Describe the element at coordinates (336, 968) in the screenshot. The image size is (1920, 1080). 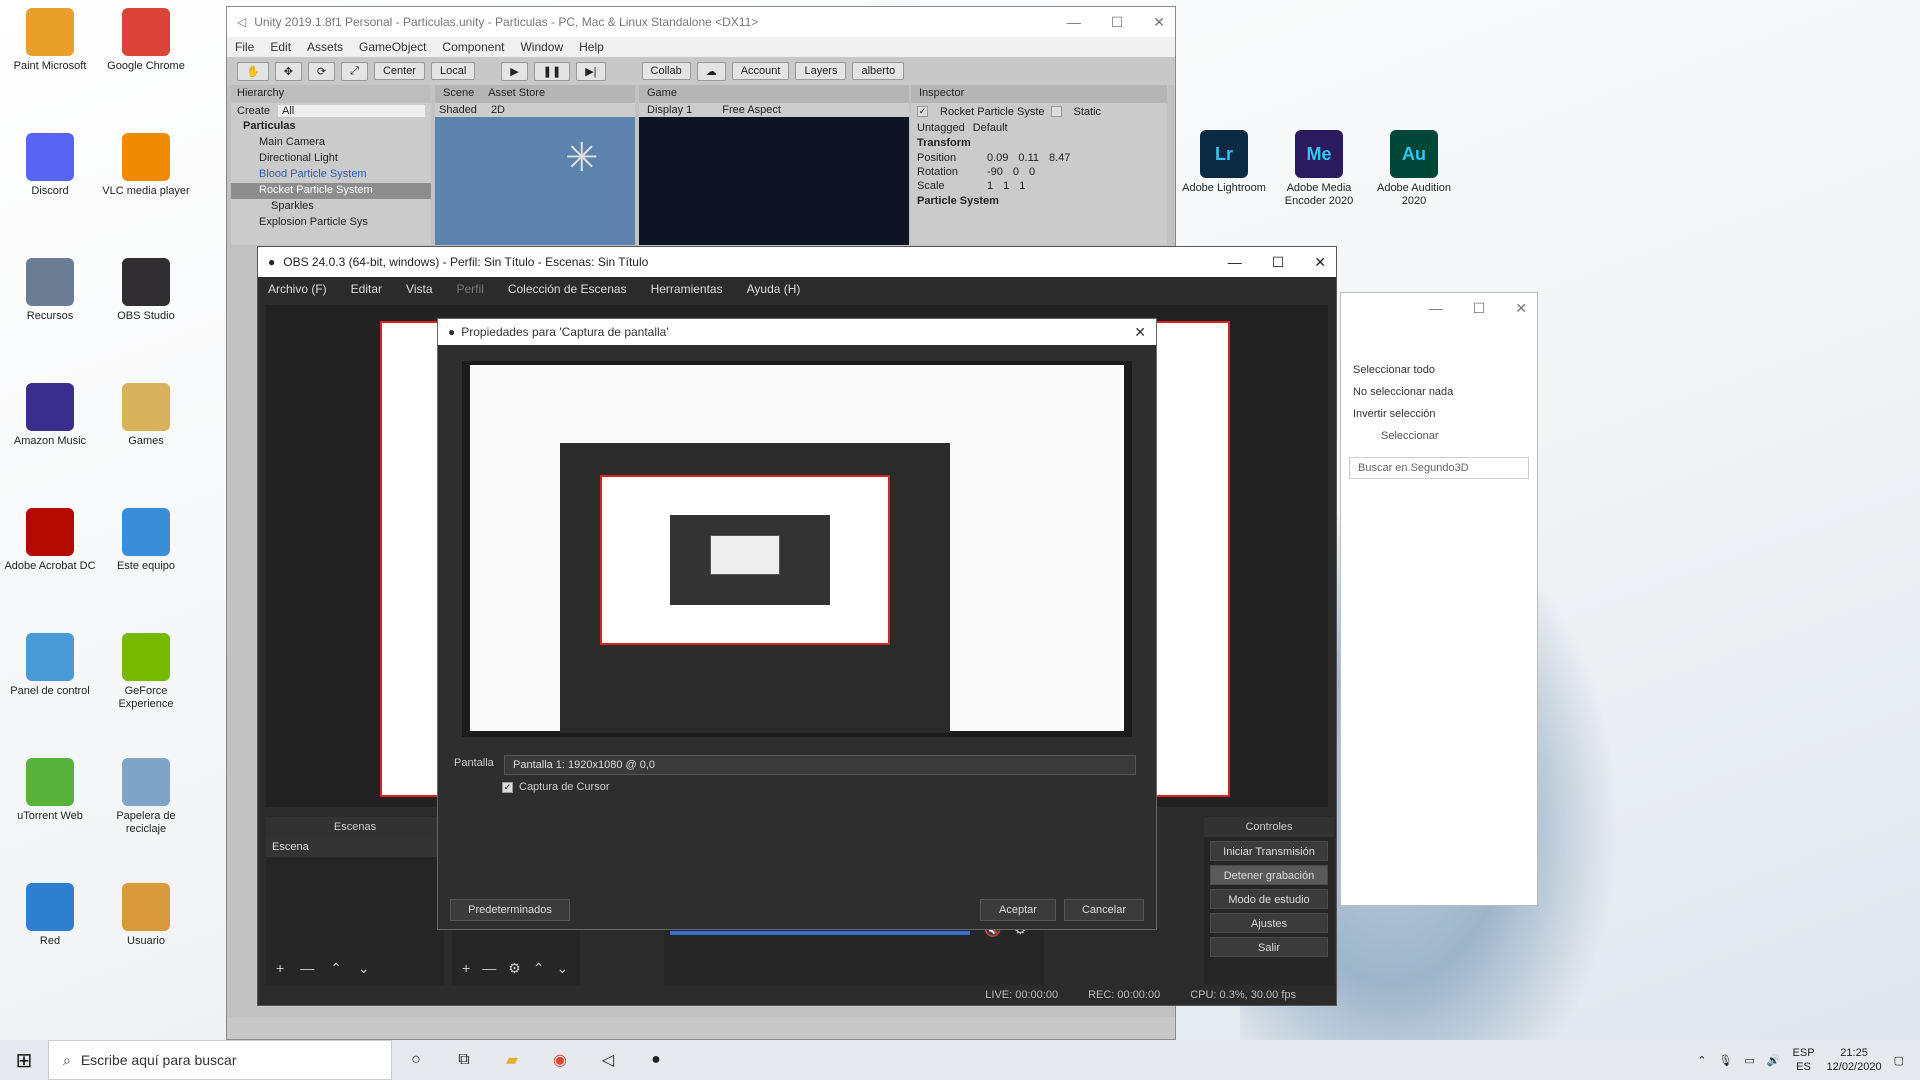
I see `up-icon: ⌃` at that location.